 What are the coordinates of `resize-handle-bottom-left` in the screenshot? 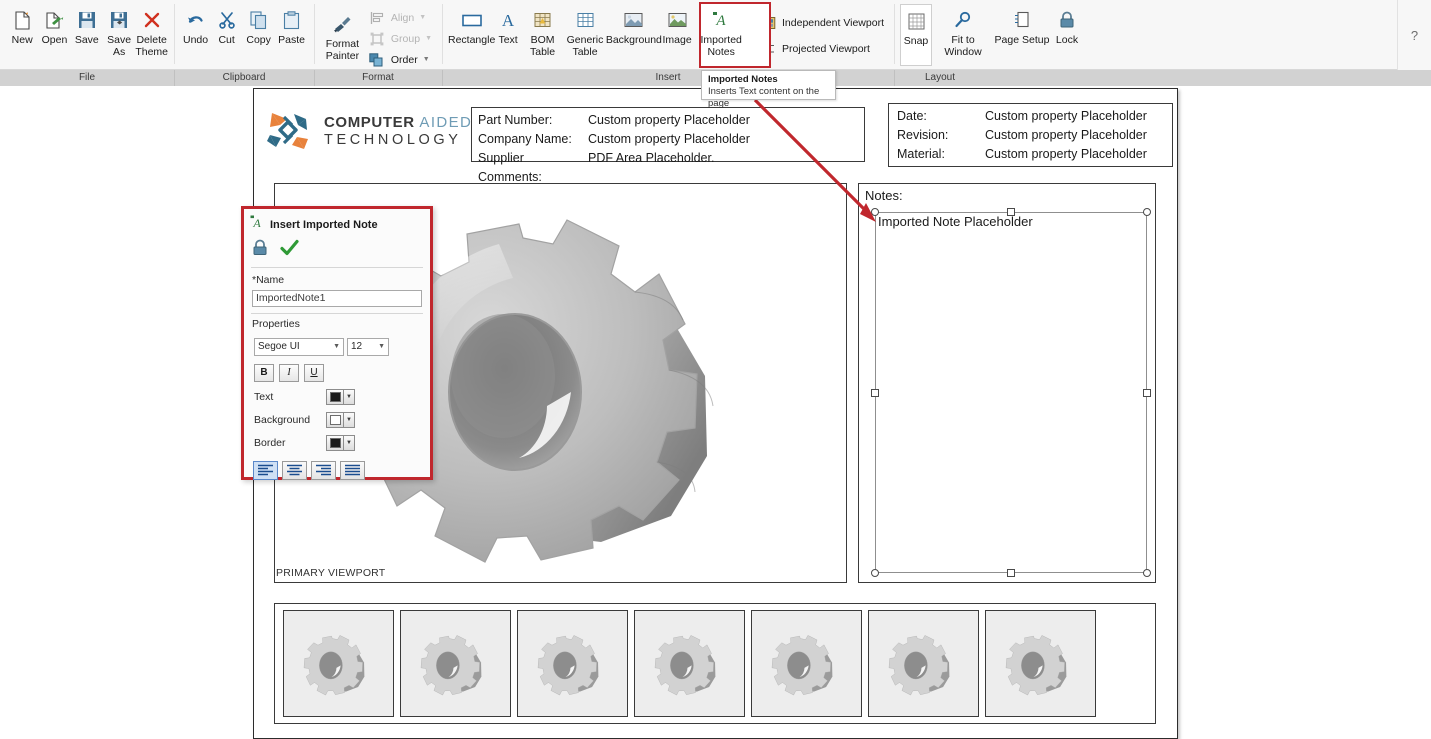 It's located at (875, 573).